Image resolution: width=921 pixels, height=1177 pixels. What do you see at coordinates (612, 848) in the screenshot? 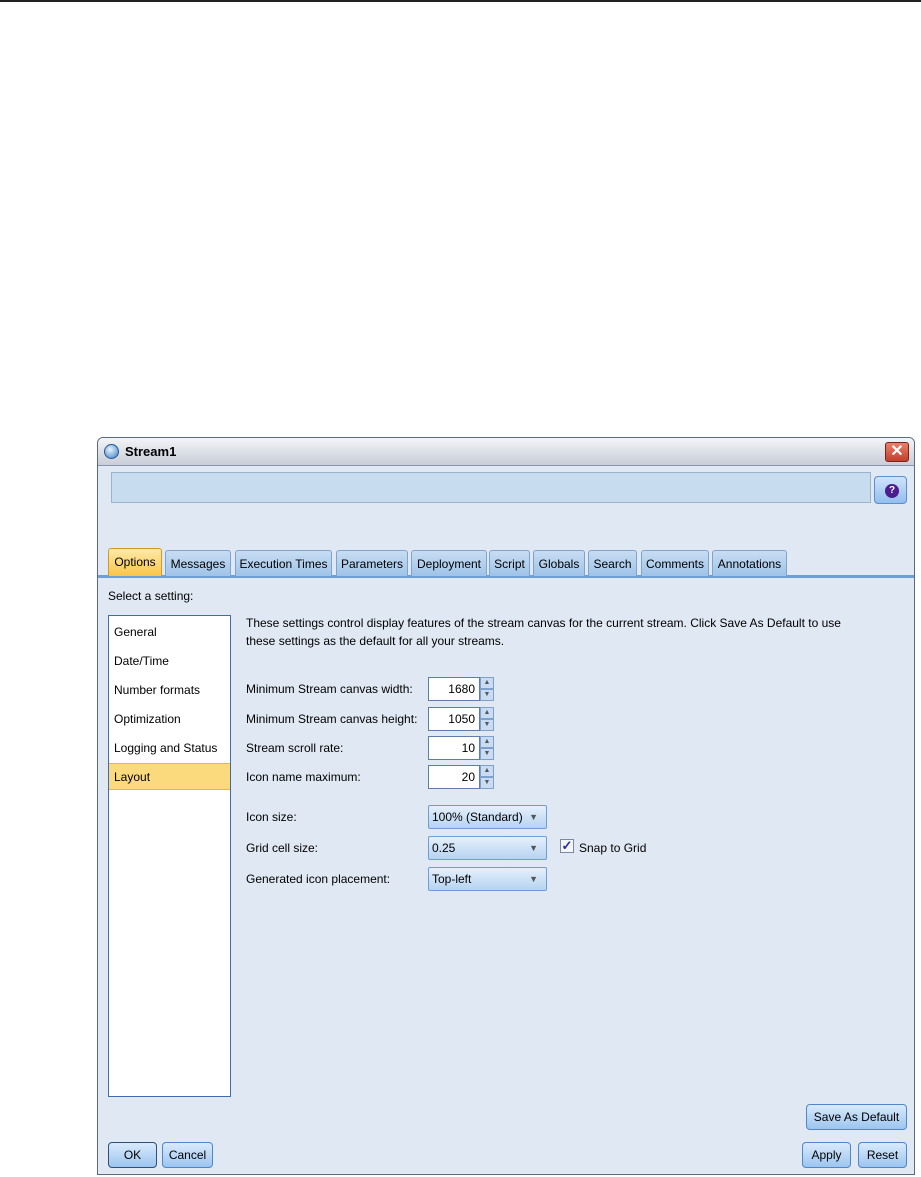
I see `snap-to-grid-label: Snap to Grid` at bounding box center [612, 848].